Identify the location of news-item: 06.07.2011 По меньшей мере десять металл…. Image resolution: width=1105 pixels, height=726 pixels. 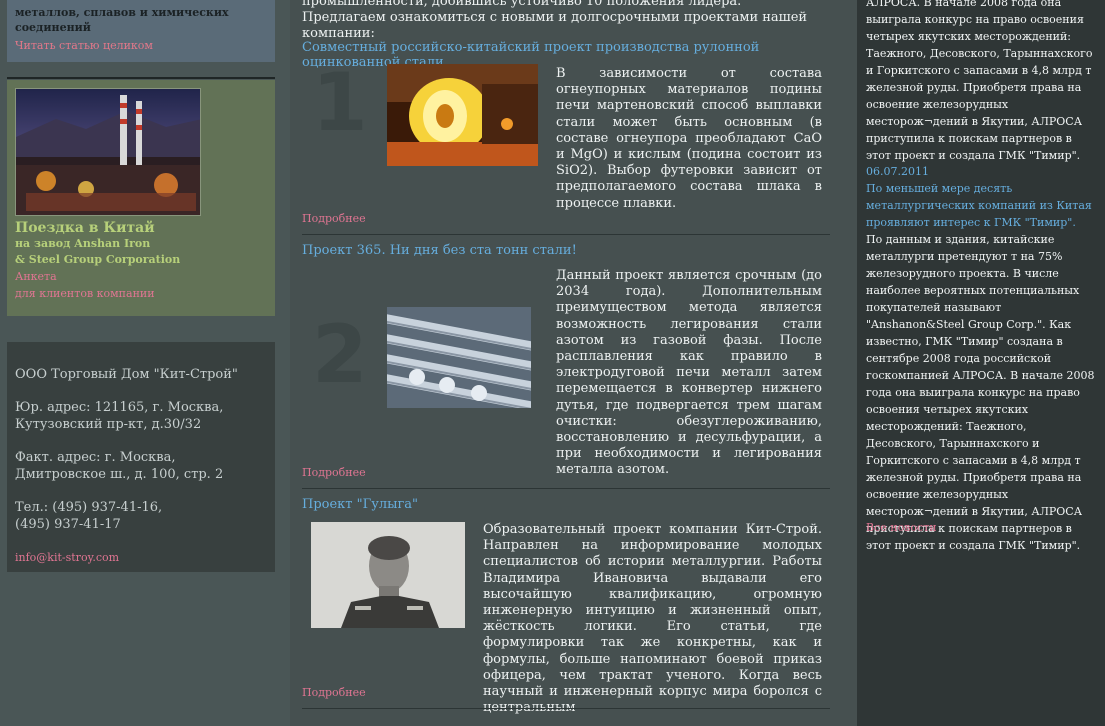
(981, 358).